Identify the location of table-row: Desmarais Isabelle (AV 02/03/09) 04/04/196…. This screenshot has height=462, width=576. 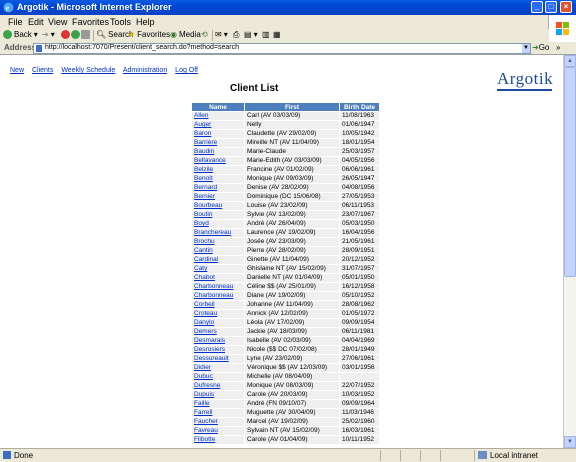
(285, 341).